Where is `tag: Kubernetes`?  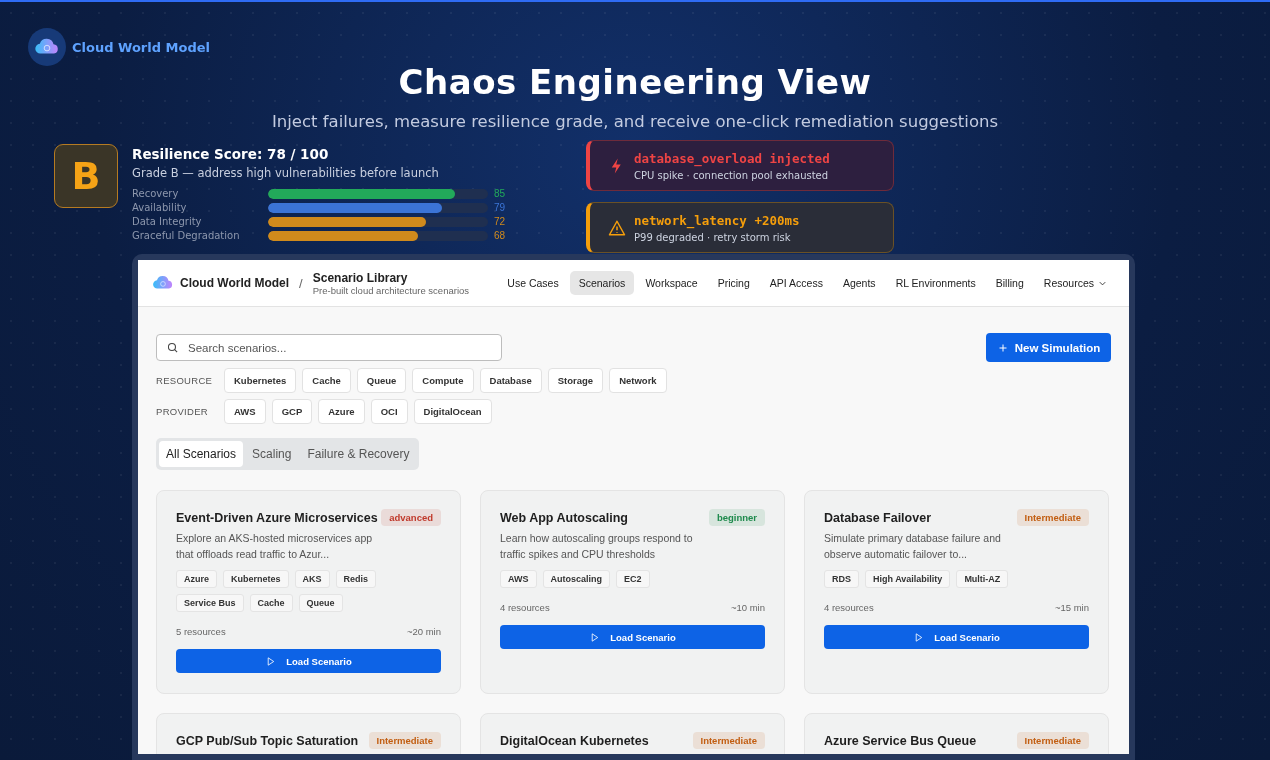
tag: Kubernetes is located at coordinates (256, 579).